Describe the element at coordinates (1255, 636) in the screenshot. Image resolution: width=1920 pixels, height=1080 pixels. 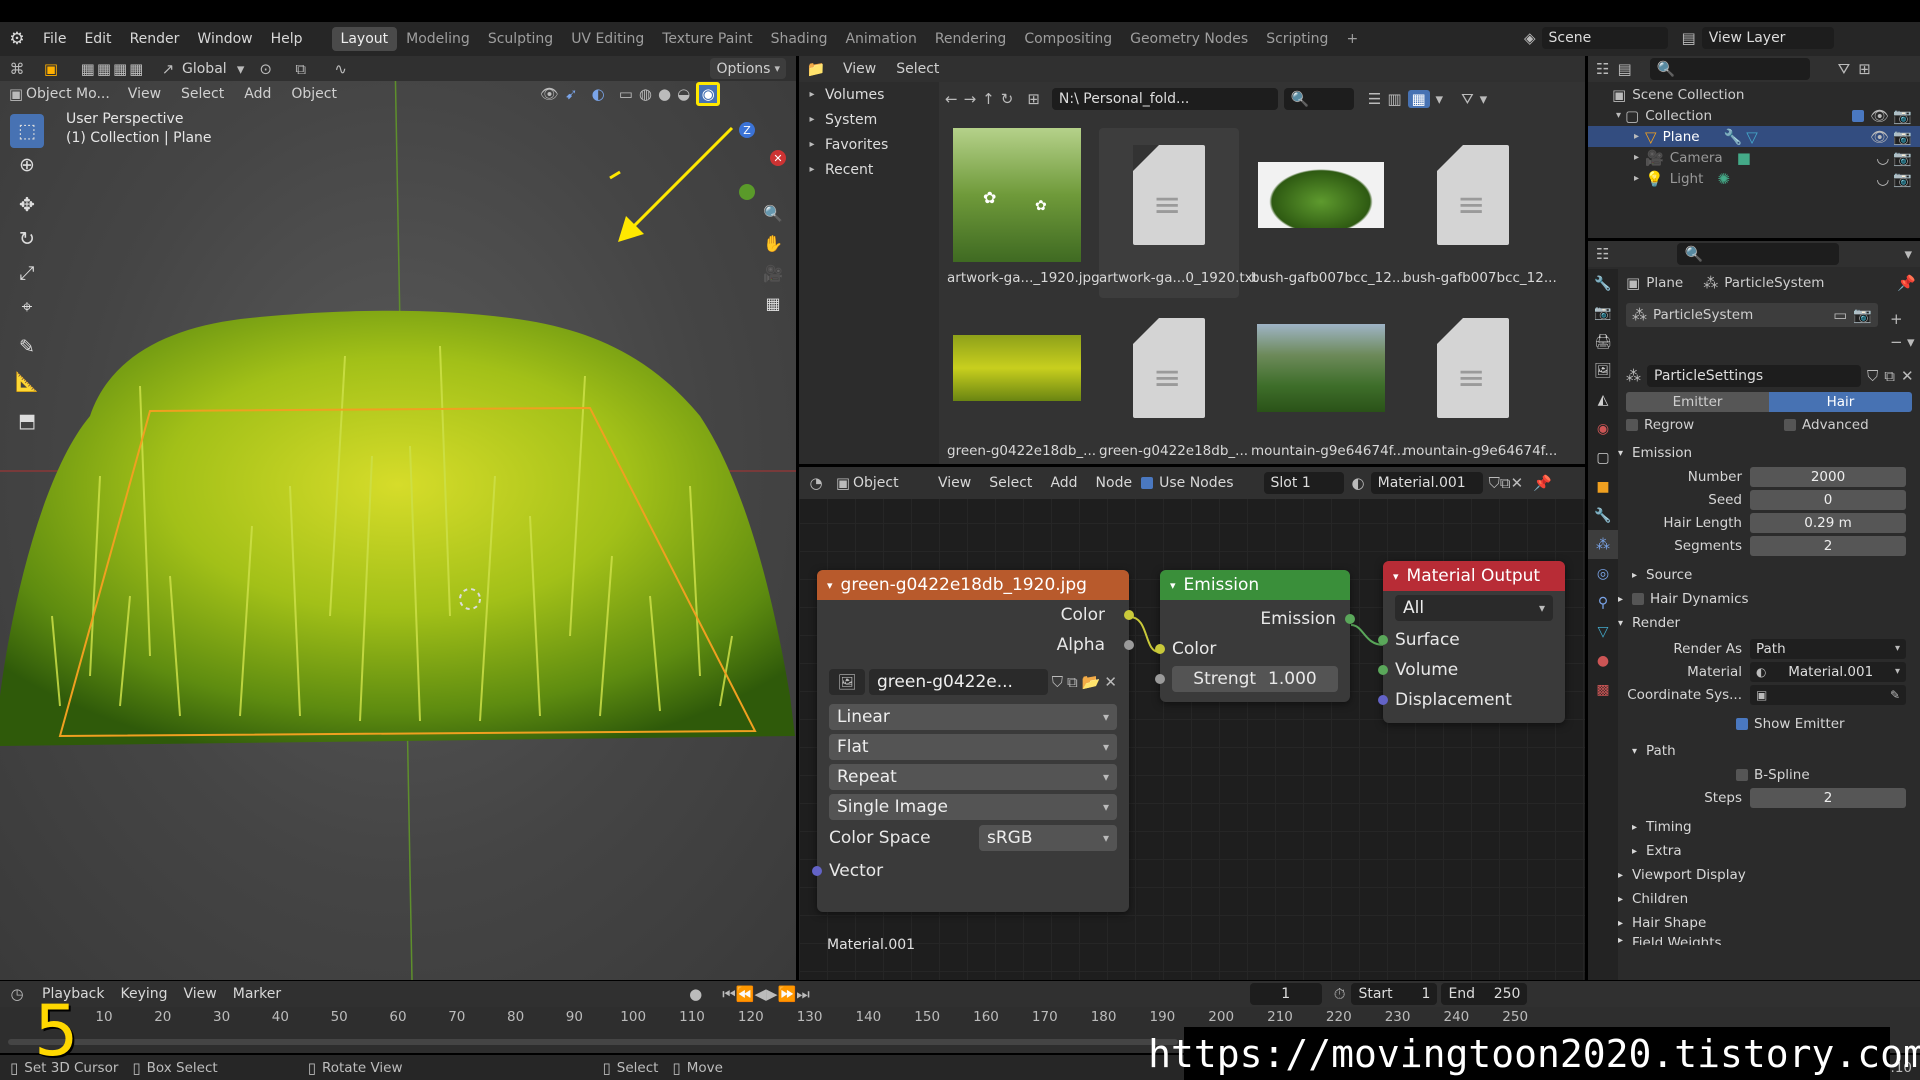
I see `emission-node: ▾ Emission Emission Color Strengt 1.000` at that location.